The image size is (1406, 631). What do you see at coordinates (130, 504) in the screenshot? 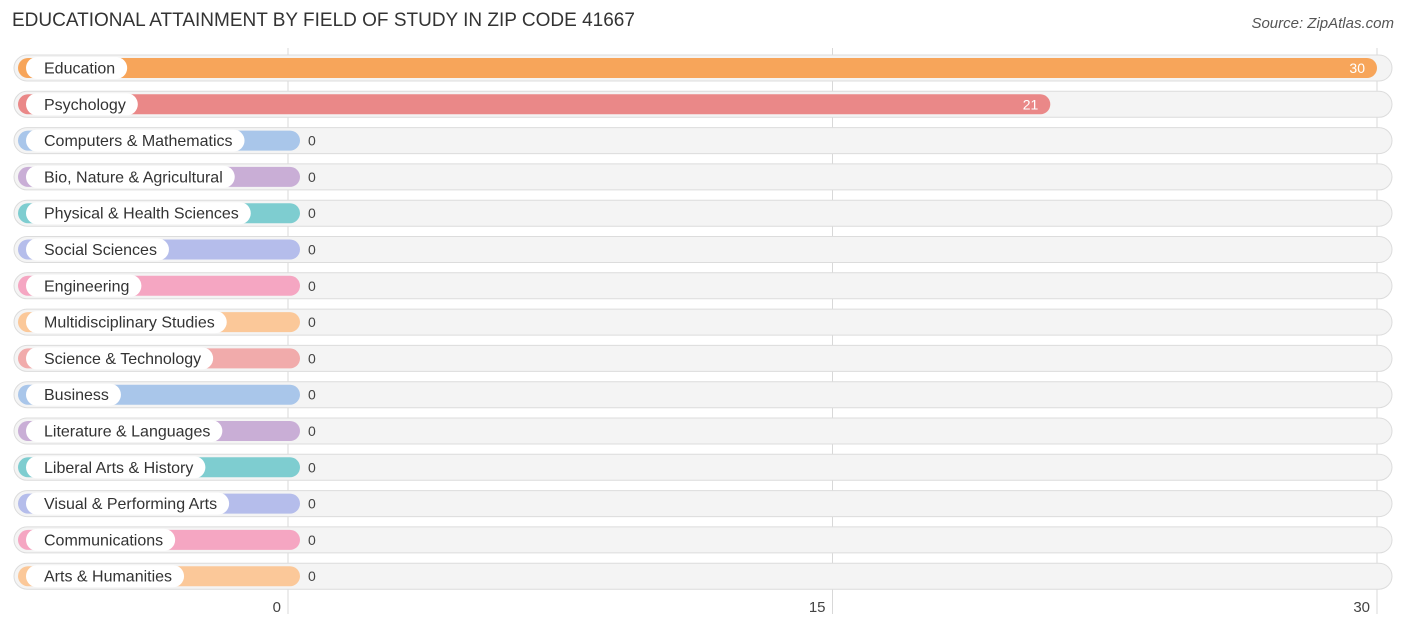
I see `category-label: Visual & Performing Arts` at bounding box center [130, 504].